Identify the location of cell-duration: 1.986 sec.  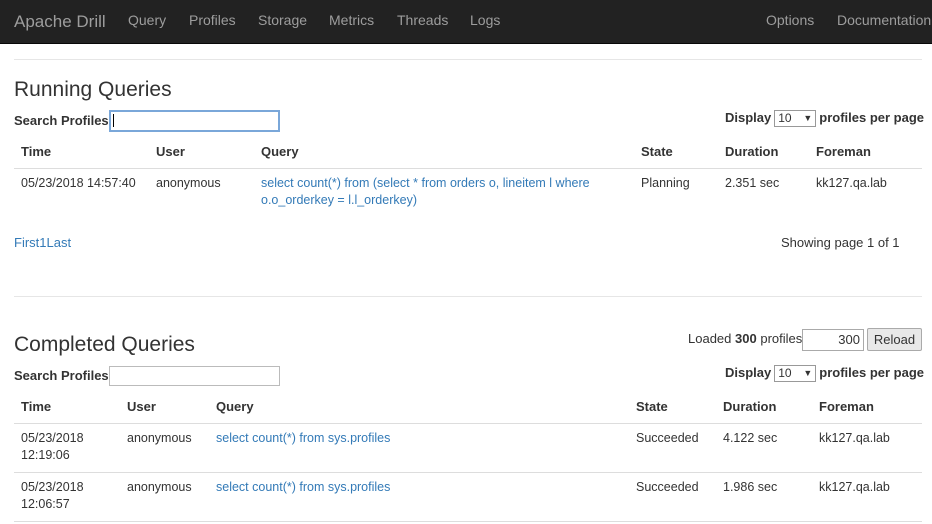
(750, 487).